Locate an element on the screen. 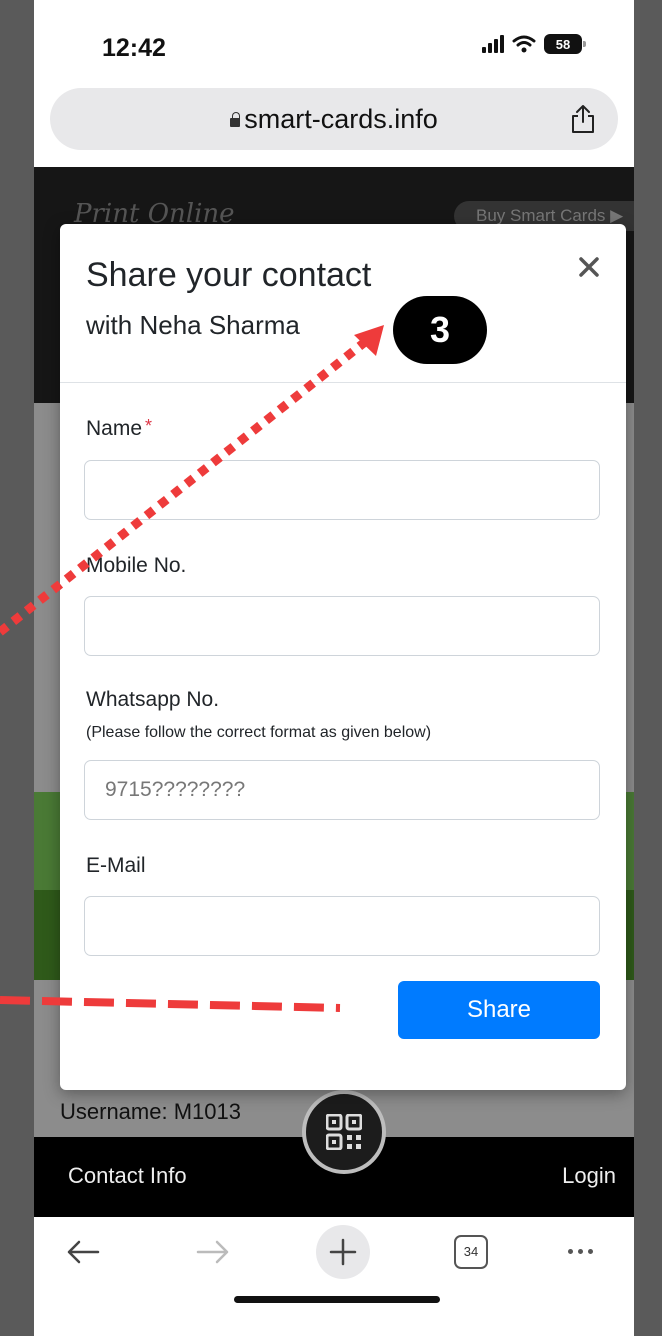  more-menu-icon is located at coordinates (580, 1251).